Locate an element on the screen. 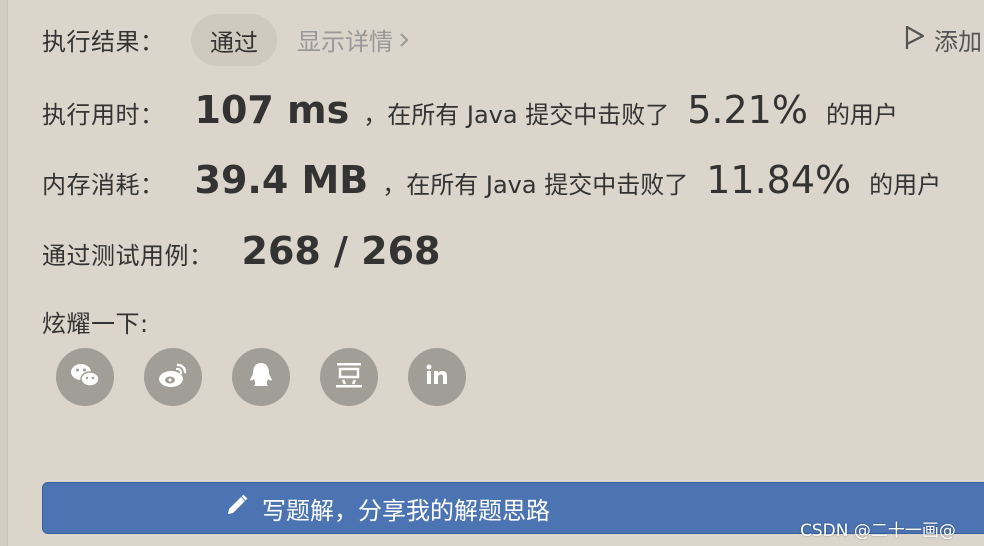  runtime-suffix: 的用户 is located at coordinates (861, 115).